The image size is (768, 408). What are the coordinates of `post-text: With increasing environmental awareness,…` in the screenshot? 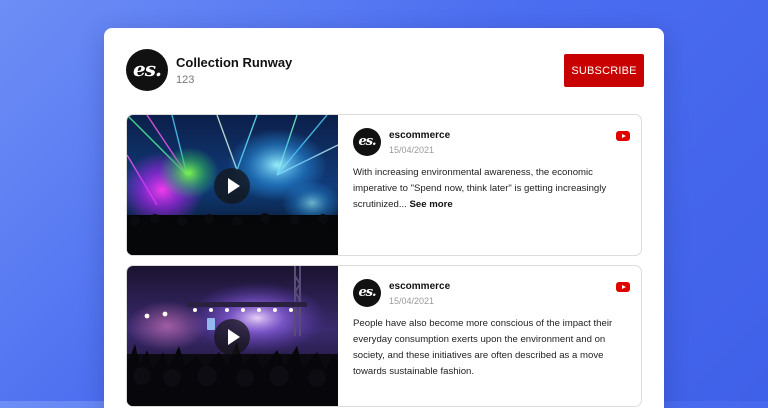 It's located at (480, 188).